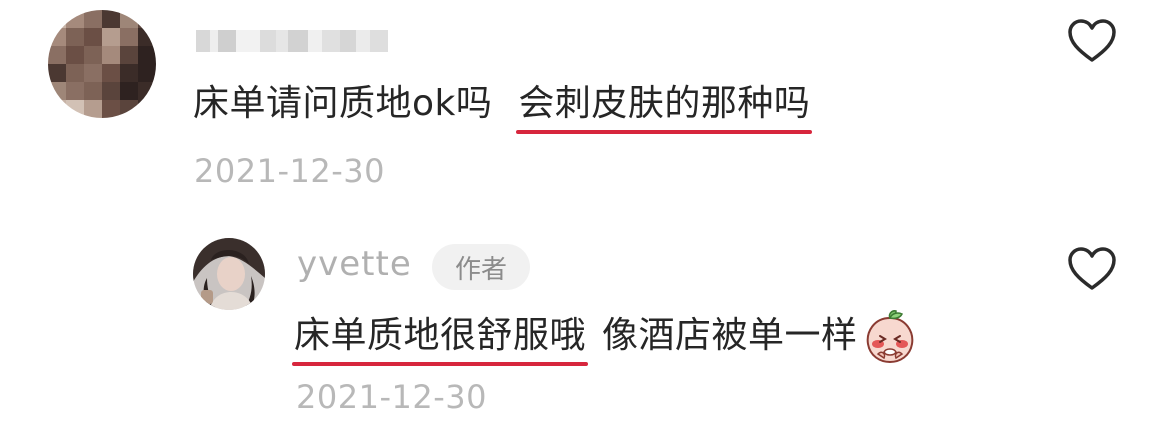  What do you see at coordinates (440, 339) in the screenshot?
I see `reply-text-highlight: 床单质地很舒服哦` at bounding box center [440, 339].